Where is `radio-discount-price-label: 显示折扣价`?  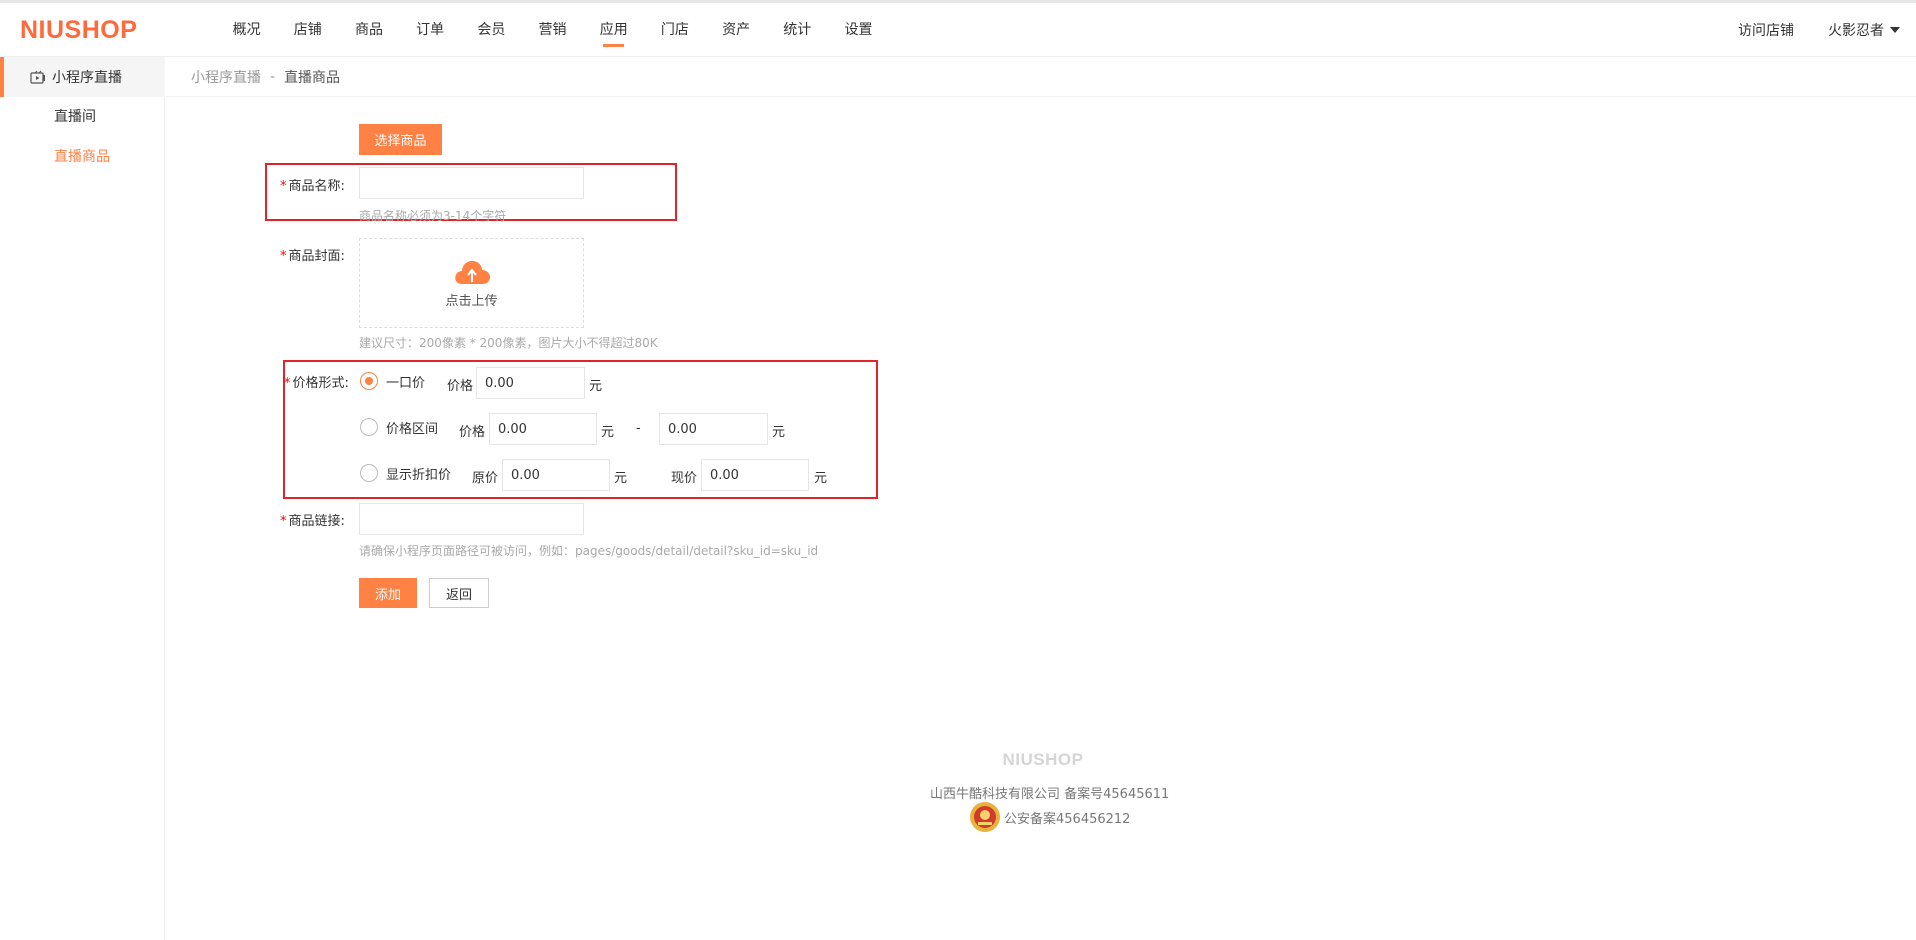 radio-discount-price-label: 显示折扣价 is located at coordinates (419, 475).